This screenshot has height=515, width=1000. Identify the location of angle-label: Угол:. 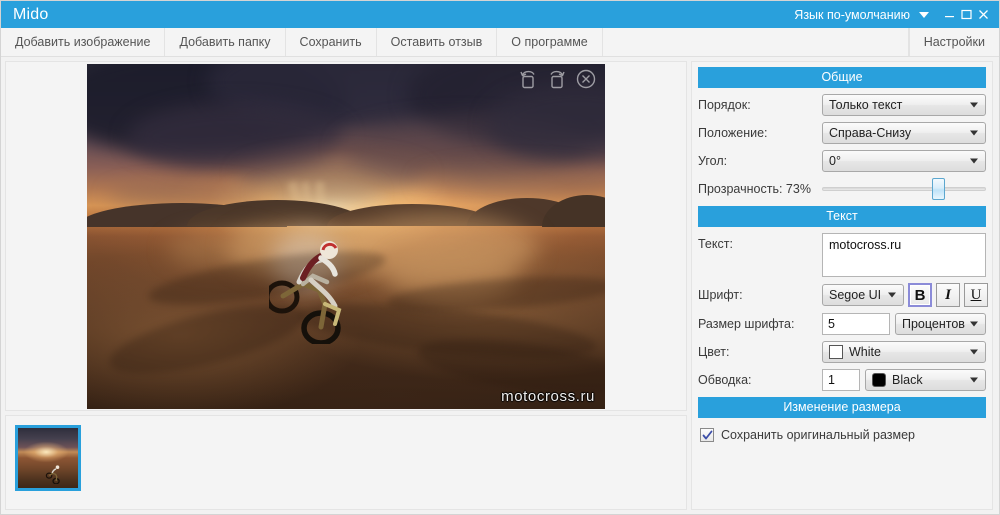
(713, 161).